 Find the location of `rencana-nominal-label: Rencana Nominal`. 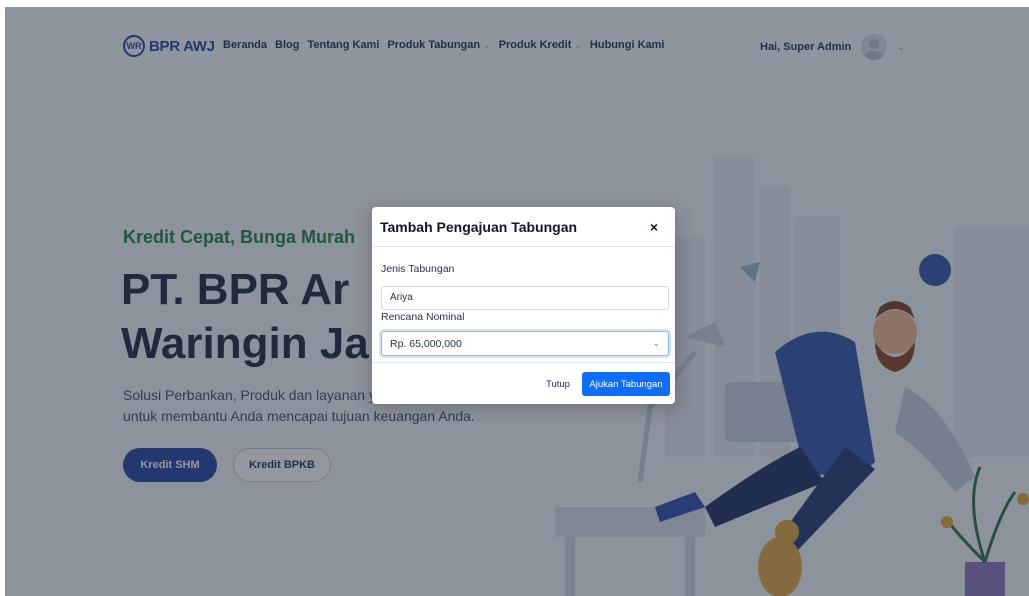

rencana-nominal-label: Rencana Nominal is located at coordinates (423, 317).